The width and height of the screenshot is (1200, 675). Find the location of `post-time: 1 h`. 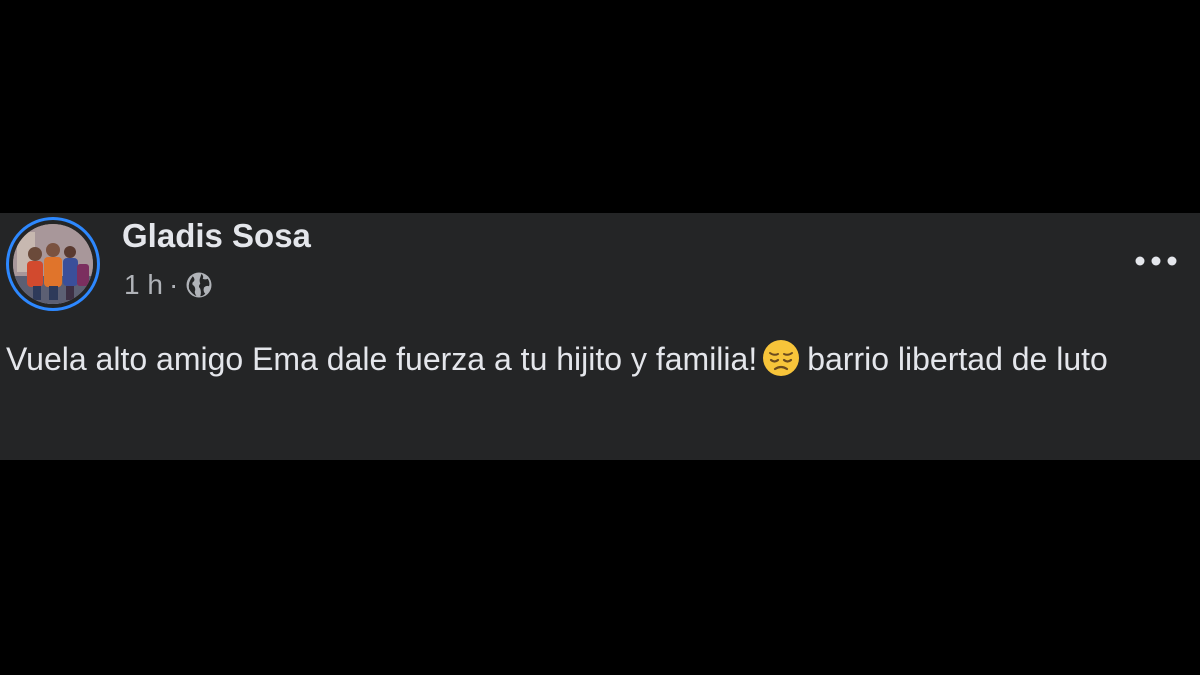

post-time: 1 h is located at coordinates (143, 285).